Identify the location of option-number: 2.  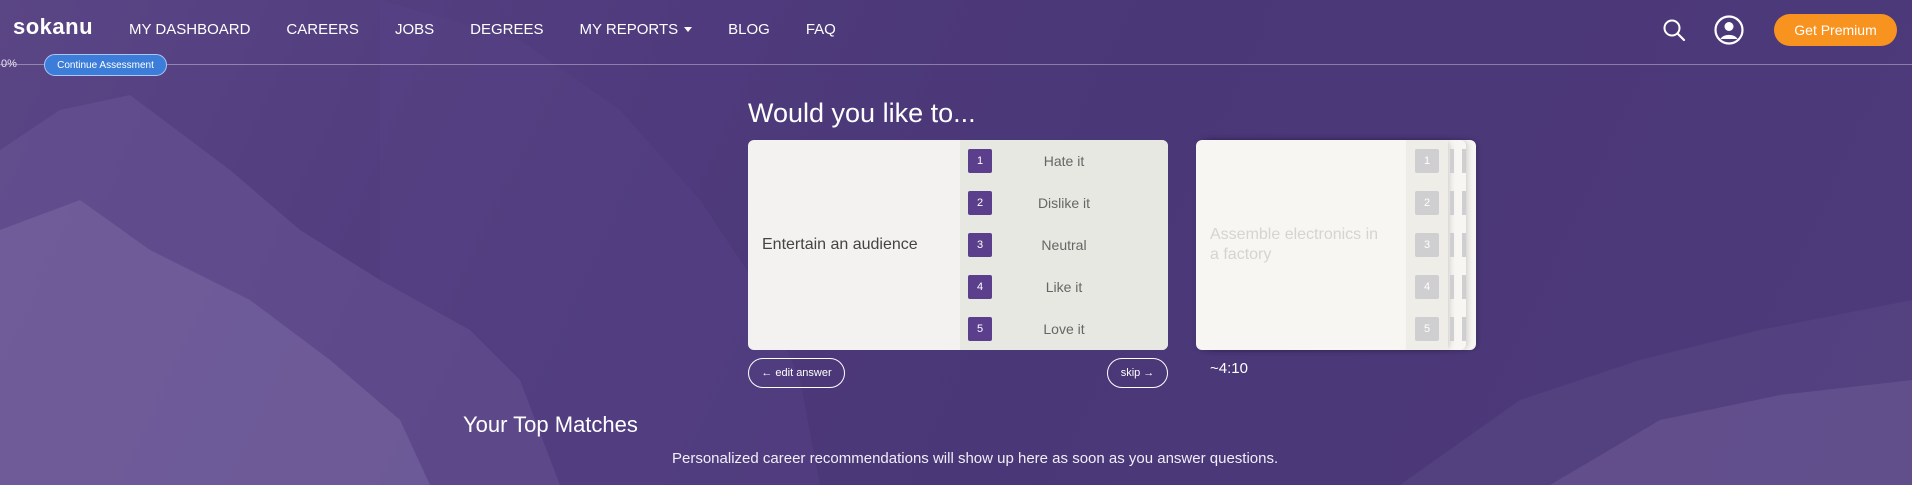
(980, 203).